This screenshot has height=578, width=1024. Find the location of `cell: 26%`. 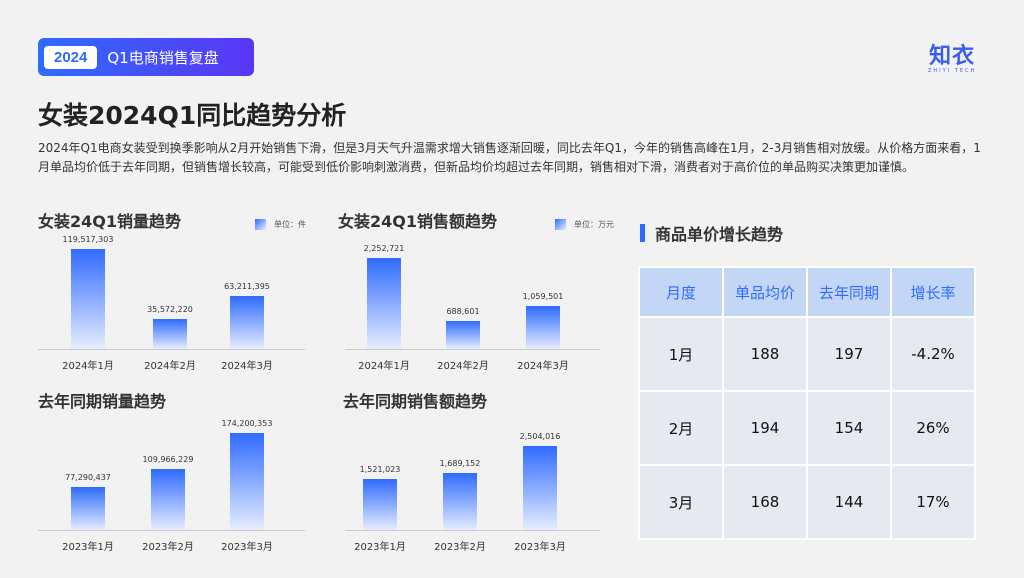

cell: 26% is located at coordinates (933, 428).